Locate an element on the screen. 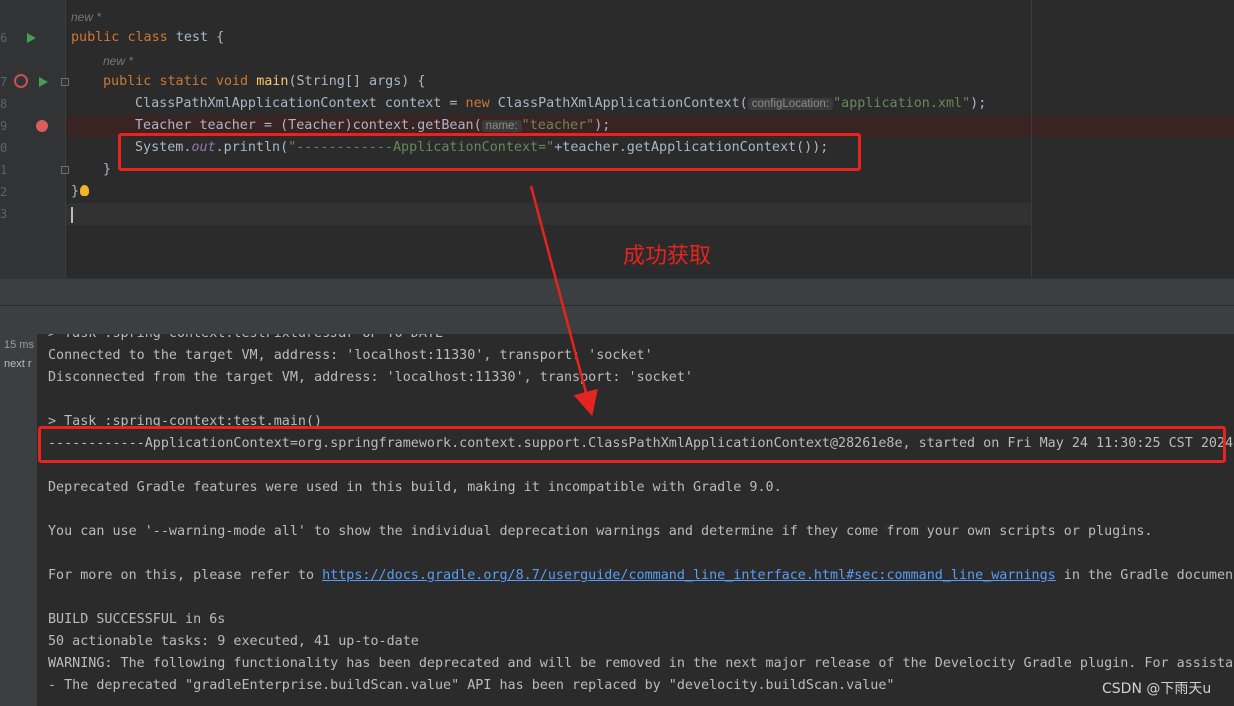 This screenshot has width=1234, height=706. annotation-label: 成功获取 is located at coordinates (667, 256).